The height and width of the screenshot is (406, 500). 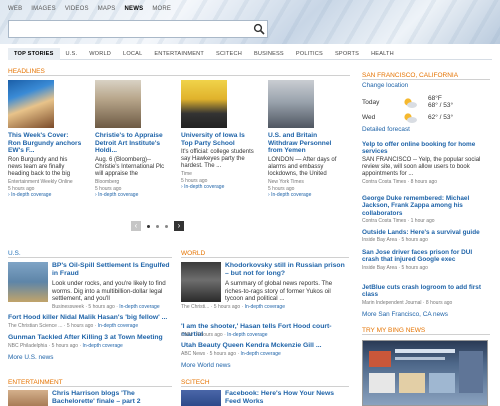 What do you see at coordinates (410, 118) in the screenshot?
I see `partly-cloudy-icon` at bounding box center [410, 118].